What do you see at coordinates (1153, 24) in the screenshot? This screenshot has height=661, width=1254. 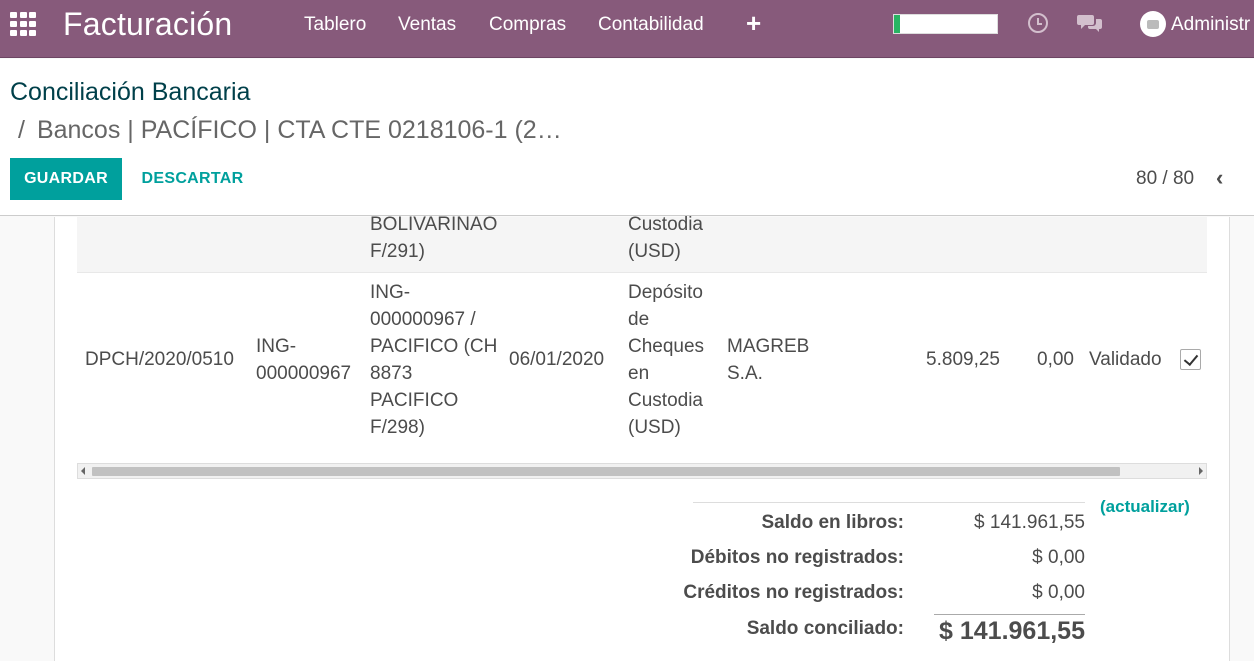 I see `camera-icon` at bounding box center [1153, 24].